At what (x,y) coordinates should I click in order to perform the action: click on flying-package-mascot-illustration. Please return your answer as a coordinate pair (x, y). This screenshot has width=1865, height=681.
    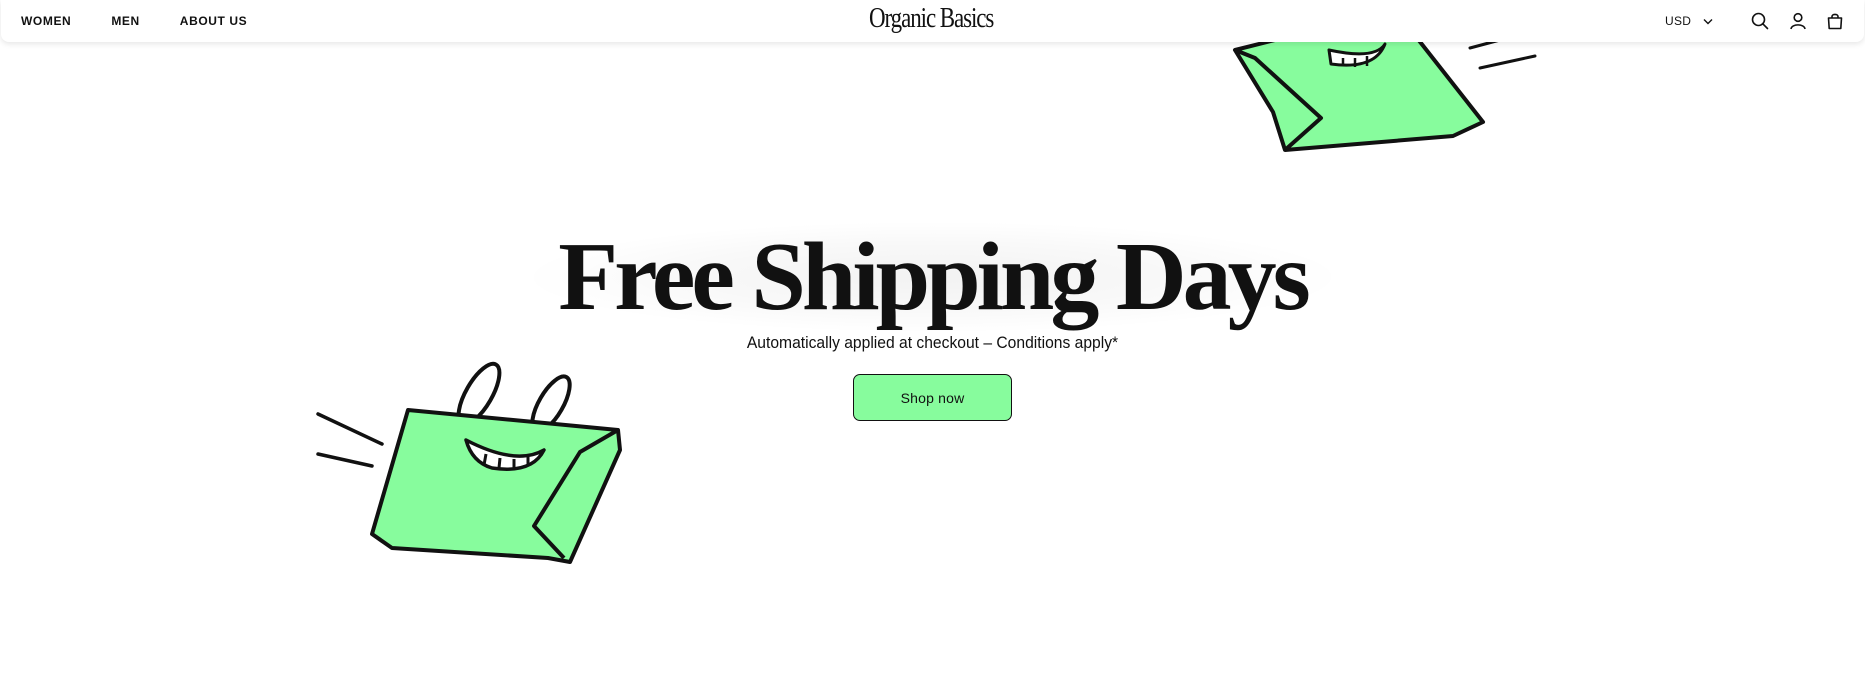
    Looking at the image, I should click on (1385, 93).